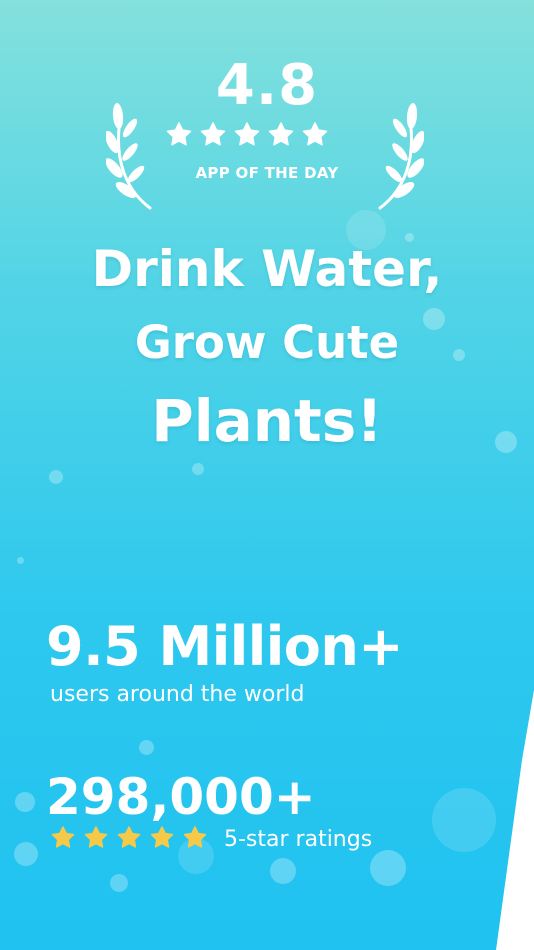  I want to click on users-caption: users around the world, so click(177, 694).